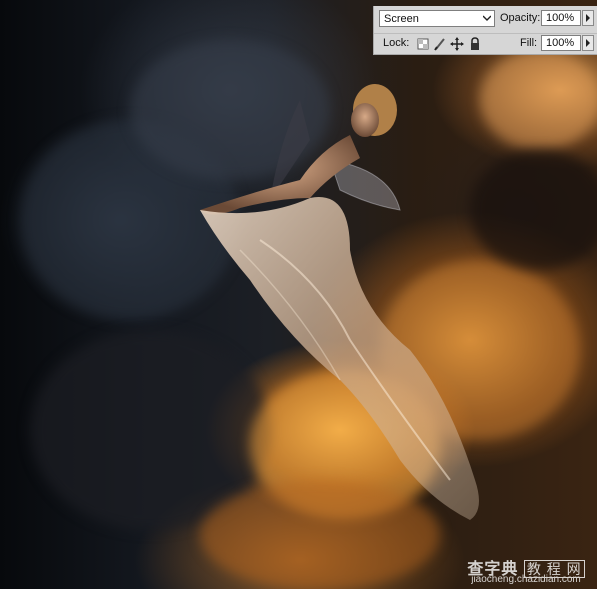 The height and width of the screenshot is (589, 597). I want to click on opacity-value: 100%, so click(560, 18).